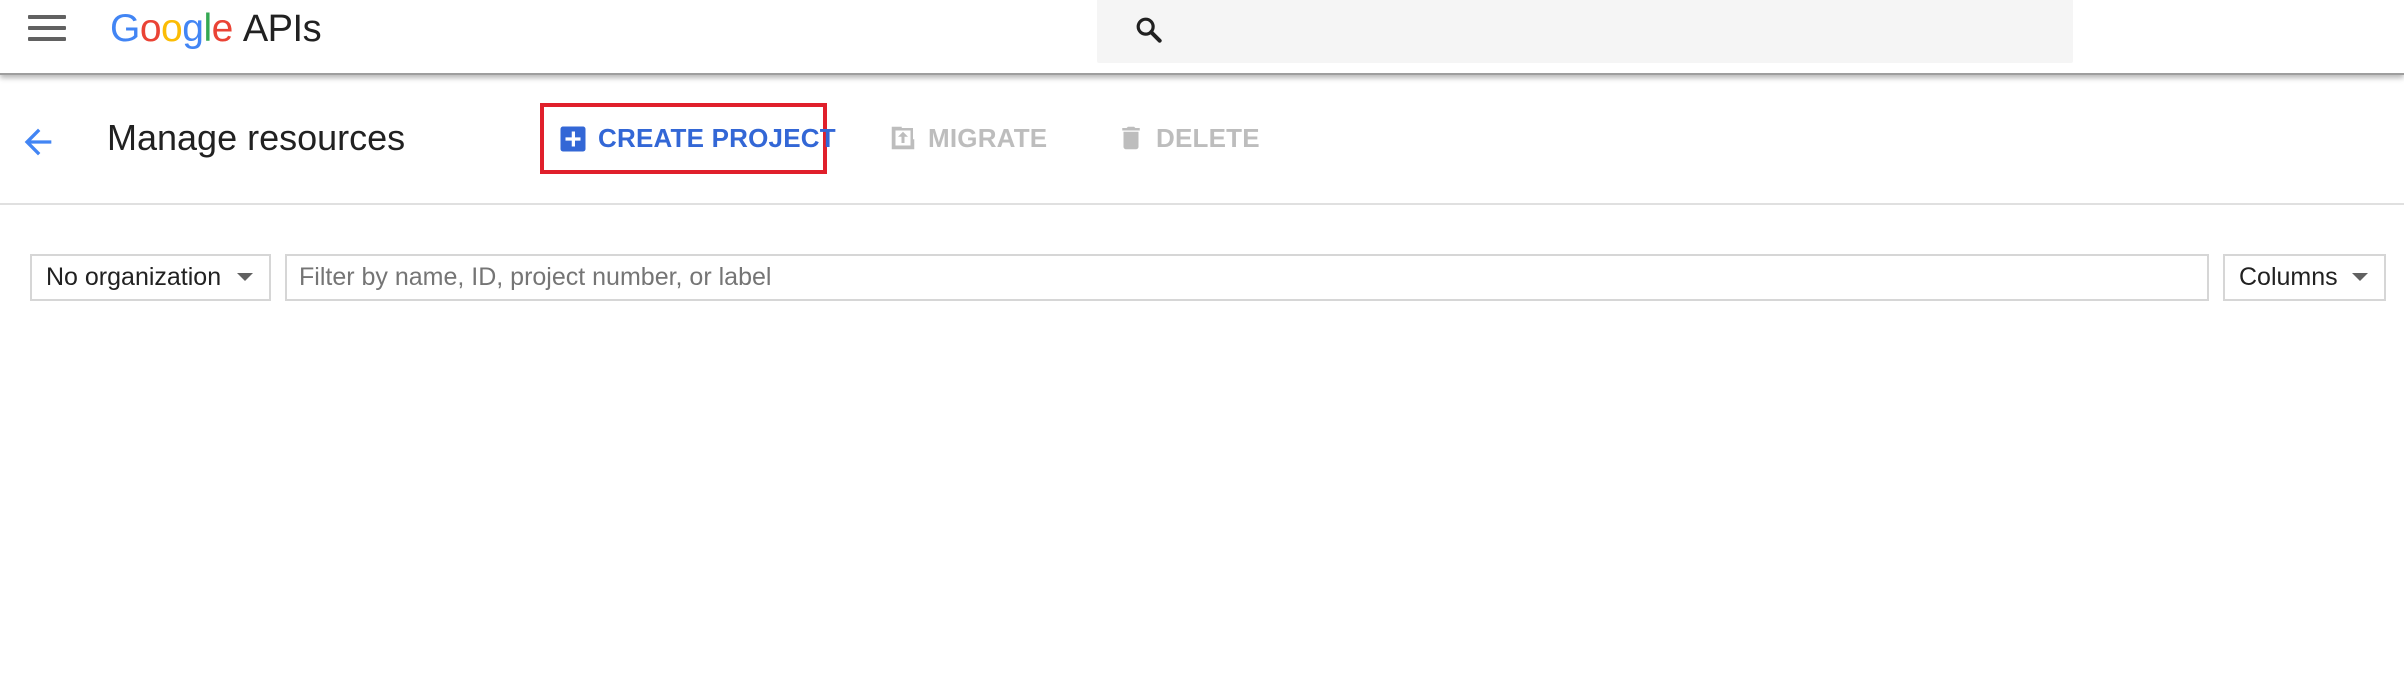  What do you see at coordinates (38, 142) in the screenshot?
I see `arrow-left-icon` at bounding box center [38, 142].